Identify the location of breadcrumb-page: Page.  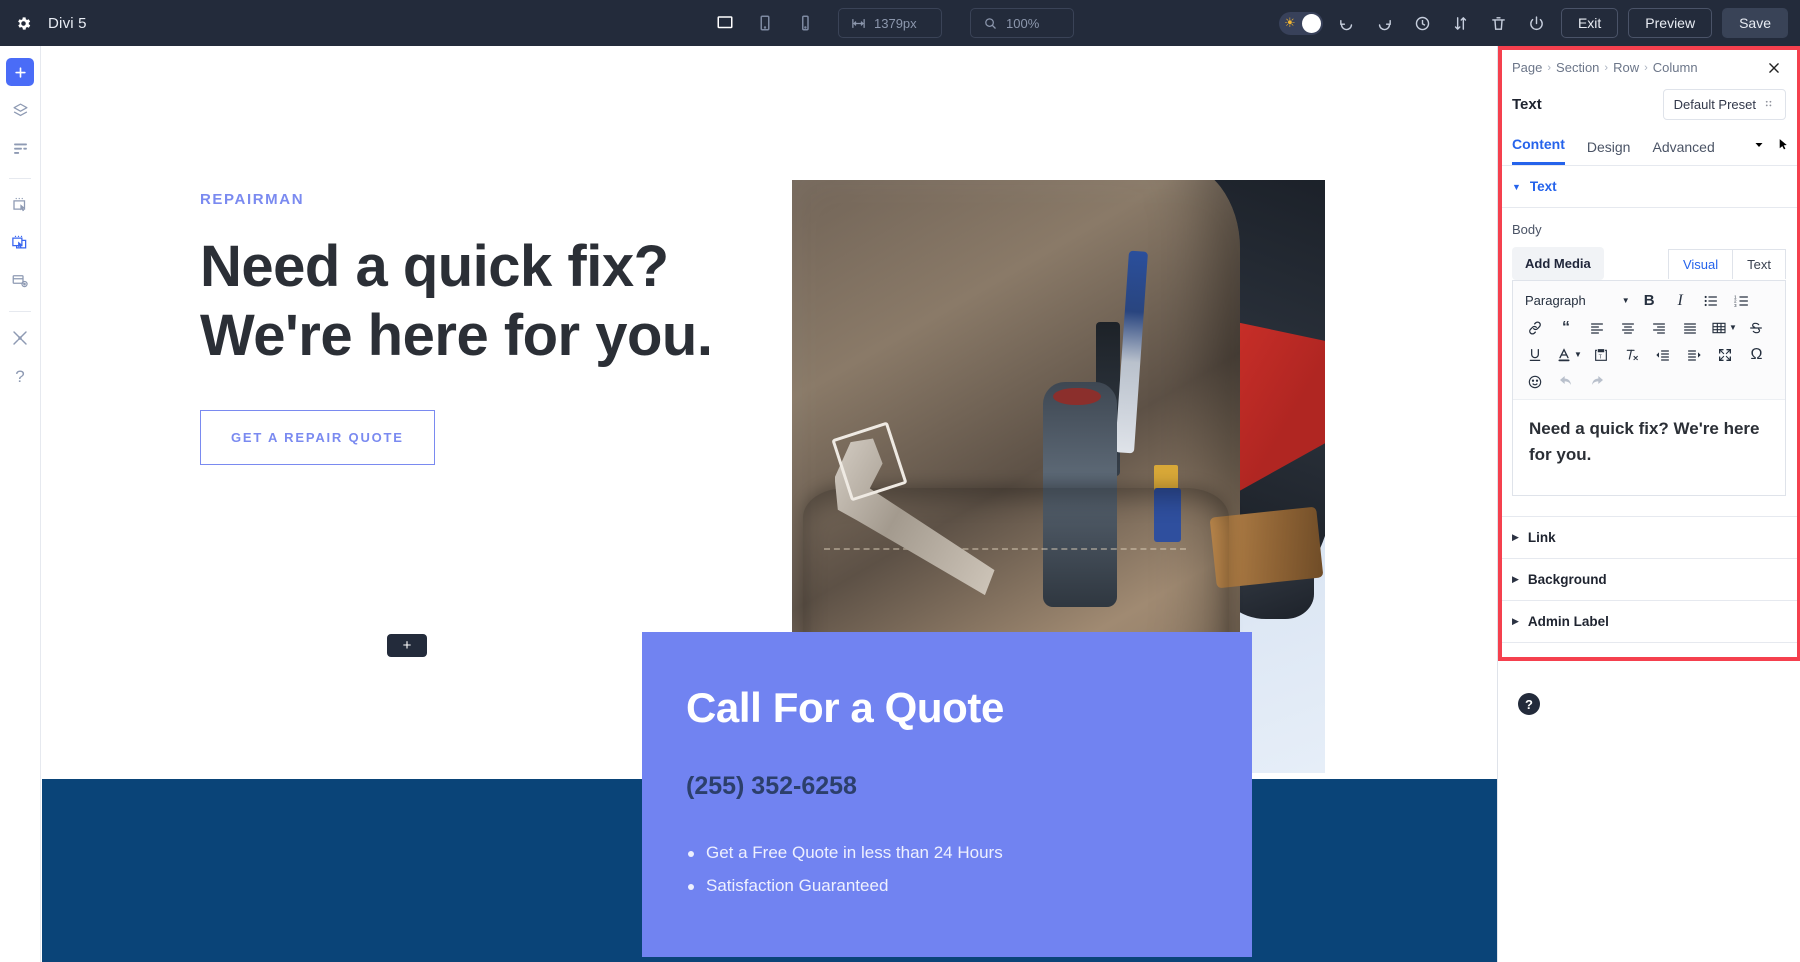
(1527, 67).